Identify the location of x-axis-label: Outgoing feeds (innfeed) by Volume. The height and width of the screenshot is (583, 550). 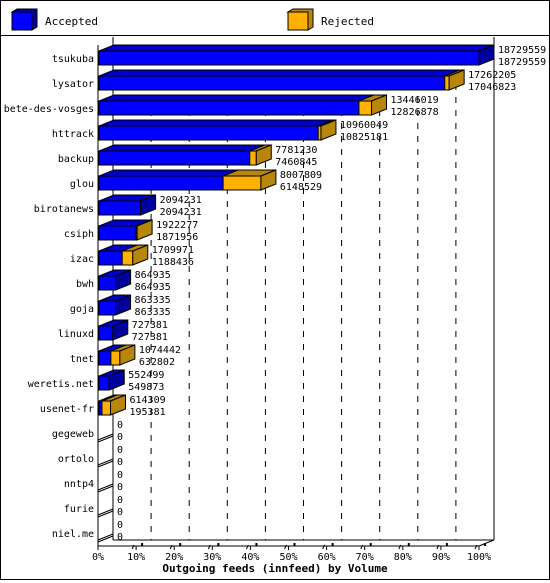
(275, 568).